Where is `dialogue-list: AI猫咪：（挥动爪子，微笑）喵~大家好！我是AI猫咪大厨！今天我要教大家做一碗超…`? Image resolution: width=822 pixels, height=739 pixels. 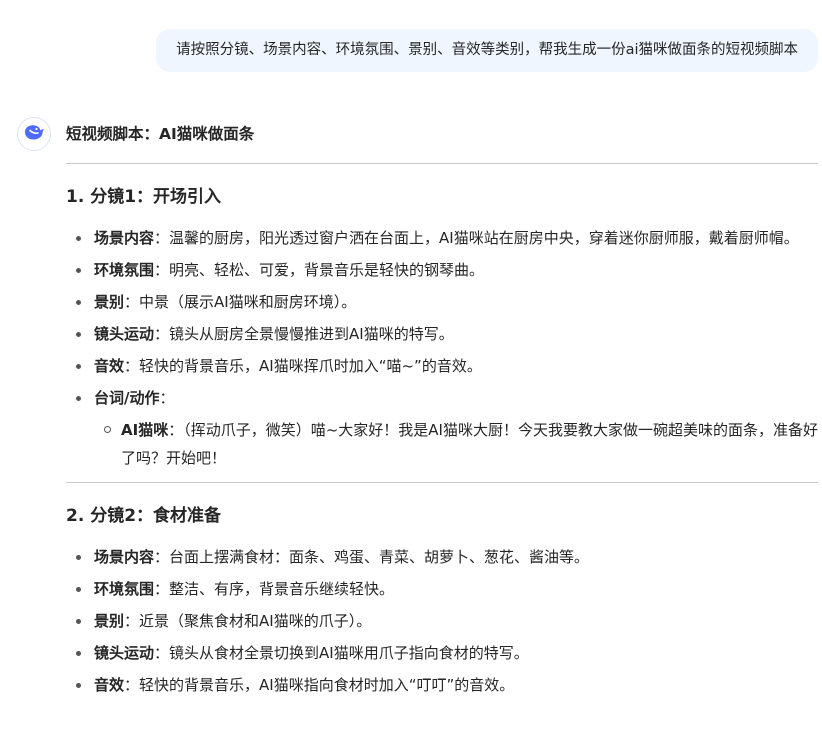 dialogue-list: AI猫咪：（挥动爪子，微笑）喵~大家好！我是AI猫咪大厨！今天我要教大家做一碗超… is located at coordinates (456, 444).